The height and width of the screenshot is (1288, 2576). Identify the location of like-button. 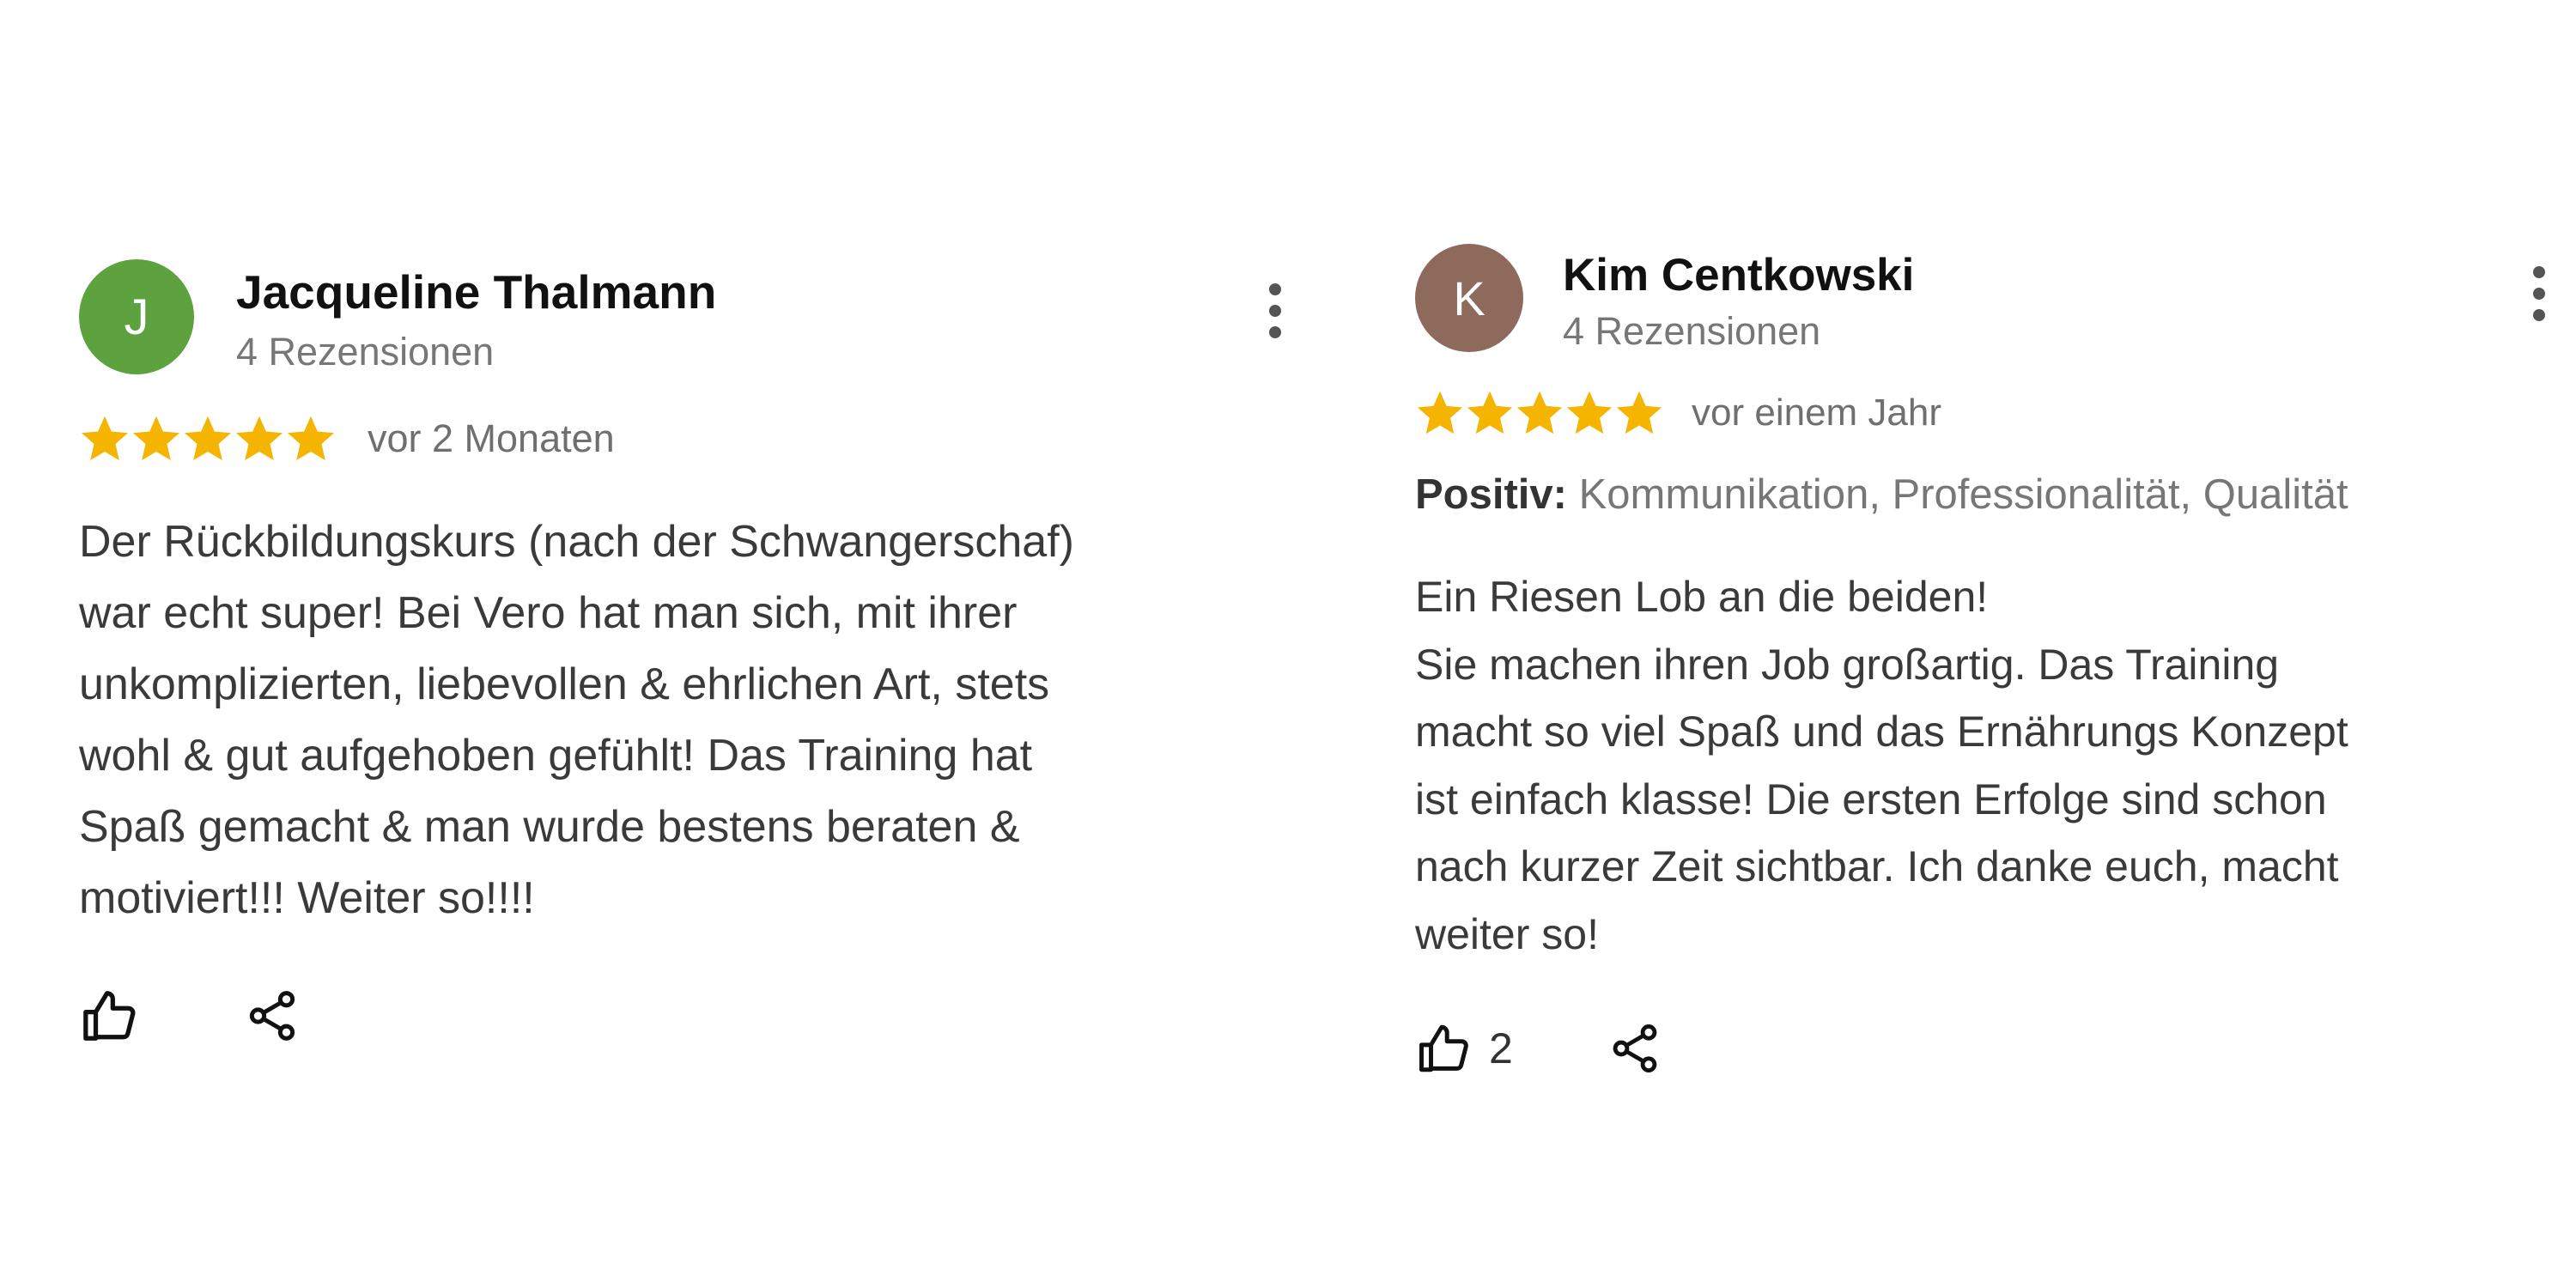
(111, 1016).